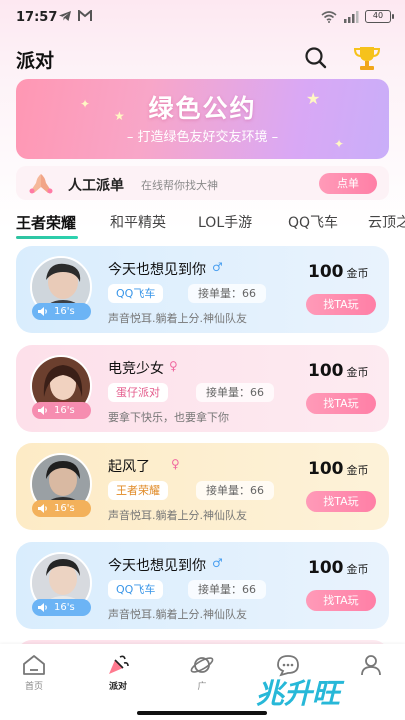 The image size is (405, 720). What do you see at coordinates (379, 16) in the screenshot?
I see `battery-icon: 40` at bounding box center [379, 16].